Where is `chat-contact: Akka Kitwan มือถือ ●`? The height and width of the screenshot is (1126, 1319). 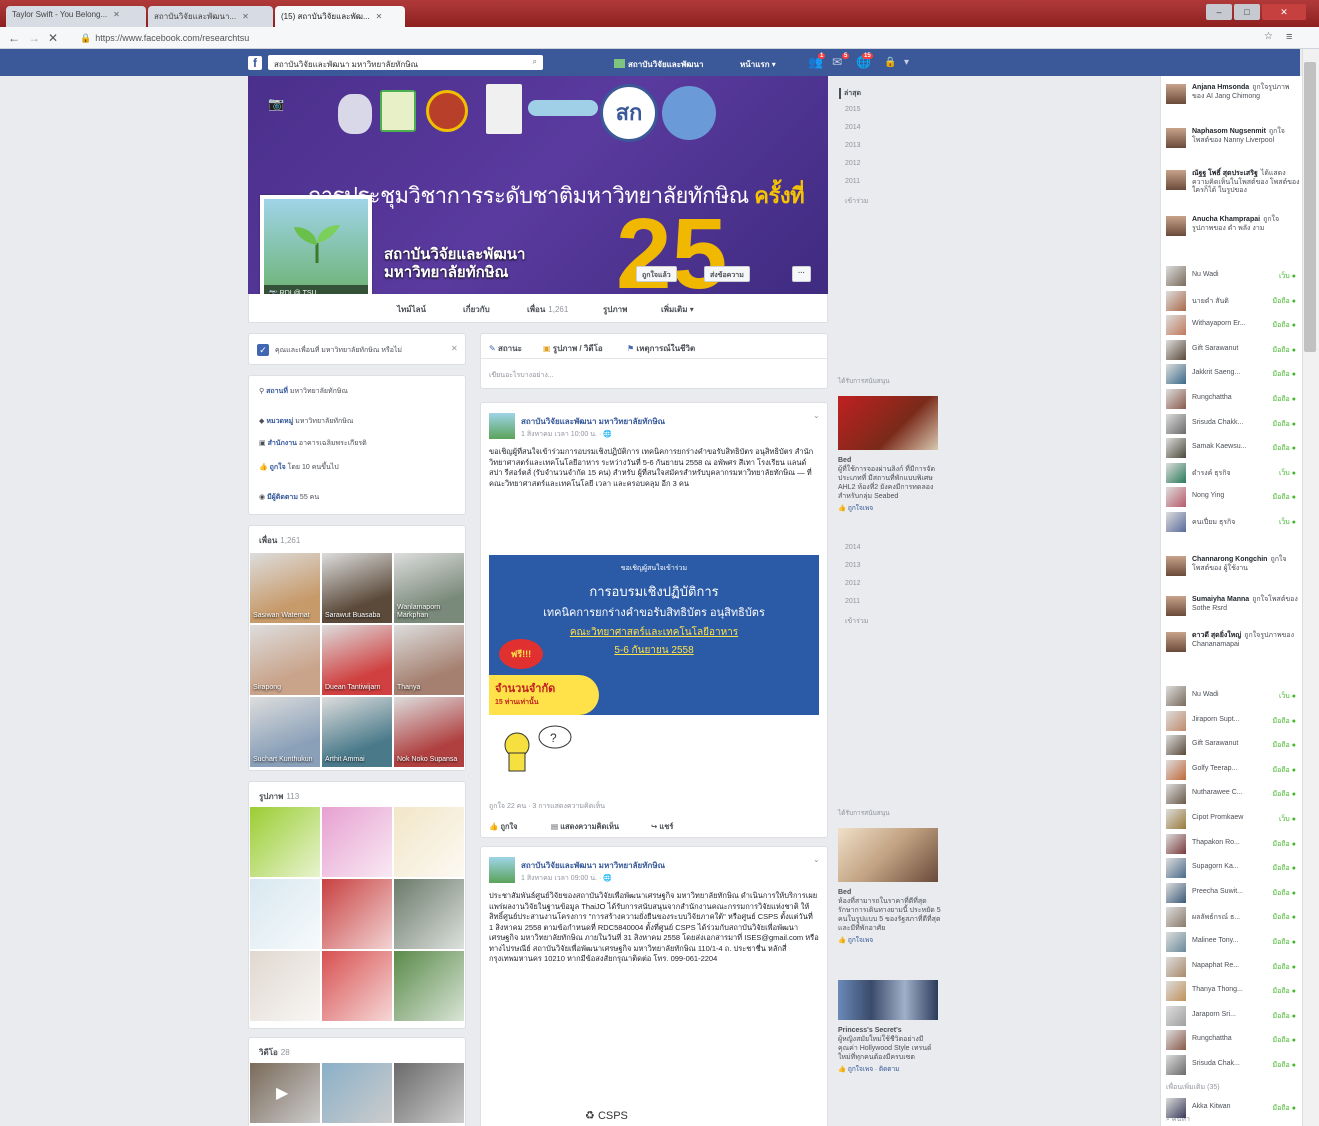 chat-contact: Akka Kitwan มือถือ ● is located at coordinates (1233, 1109).